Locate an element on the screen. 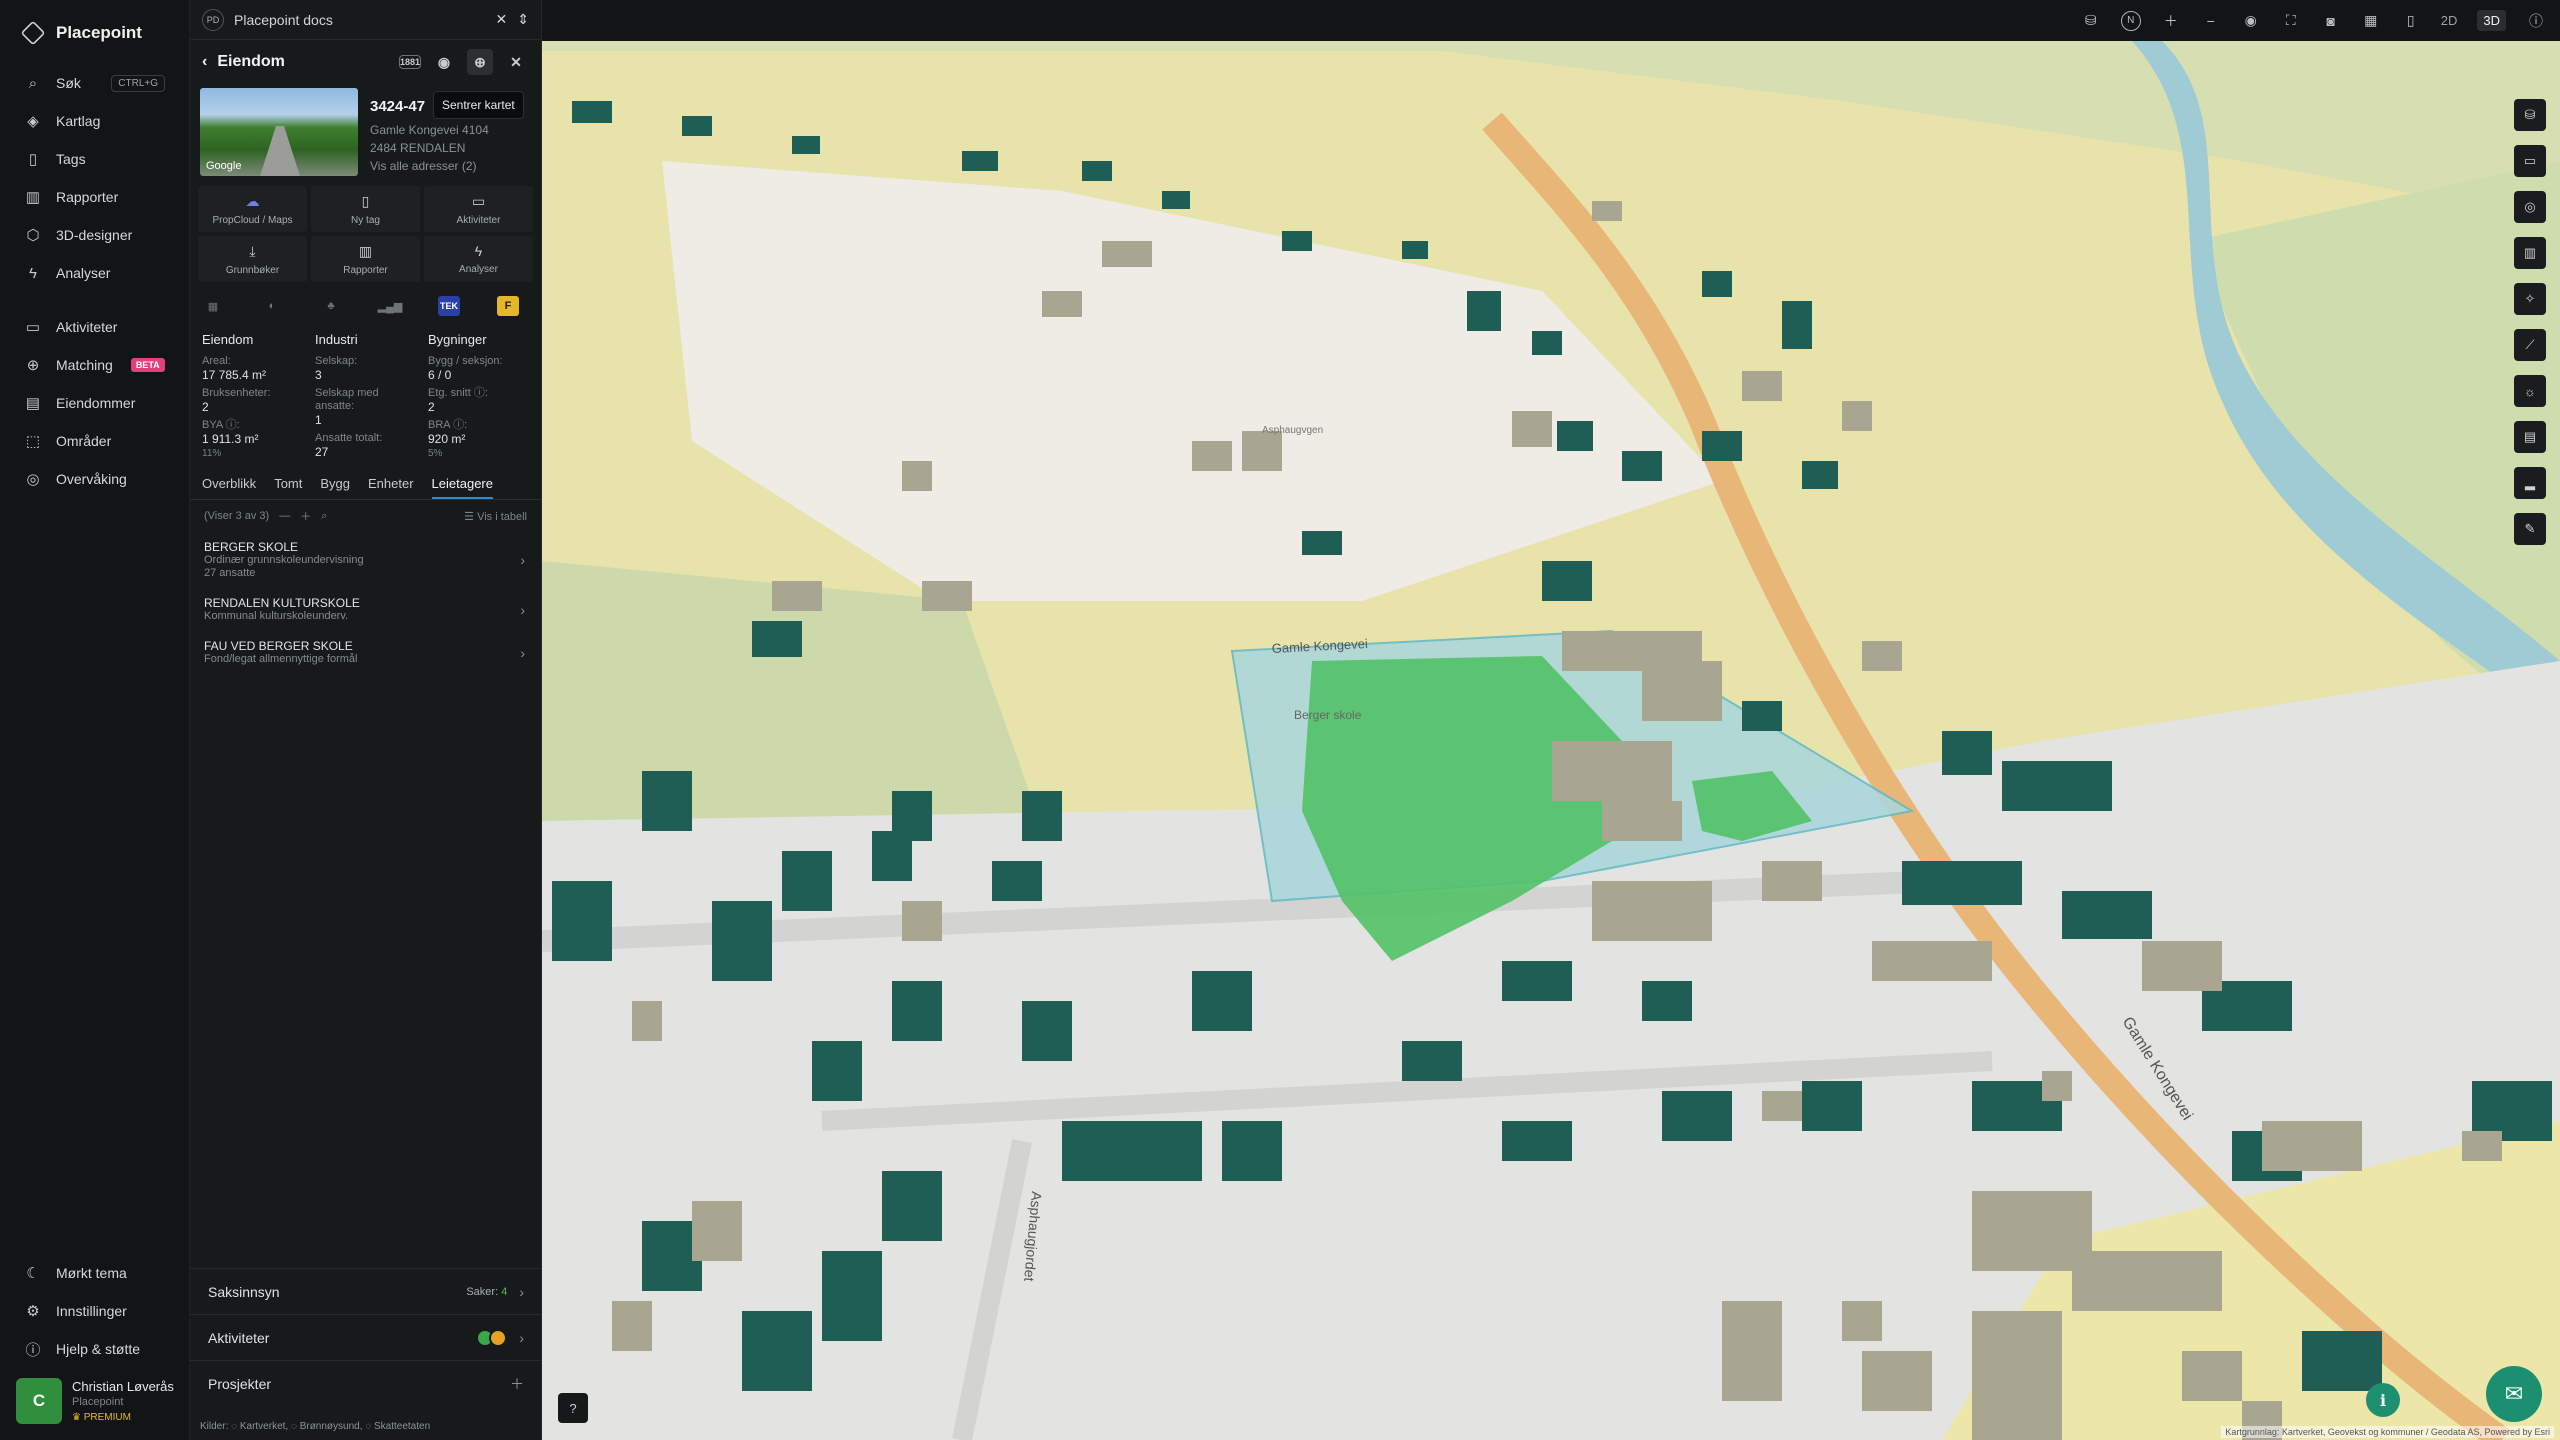 The height and width of the screenshot is (1440, 2560). brand: Placepoint is located at coordinates (94, 32).